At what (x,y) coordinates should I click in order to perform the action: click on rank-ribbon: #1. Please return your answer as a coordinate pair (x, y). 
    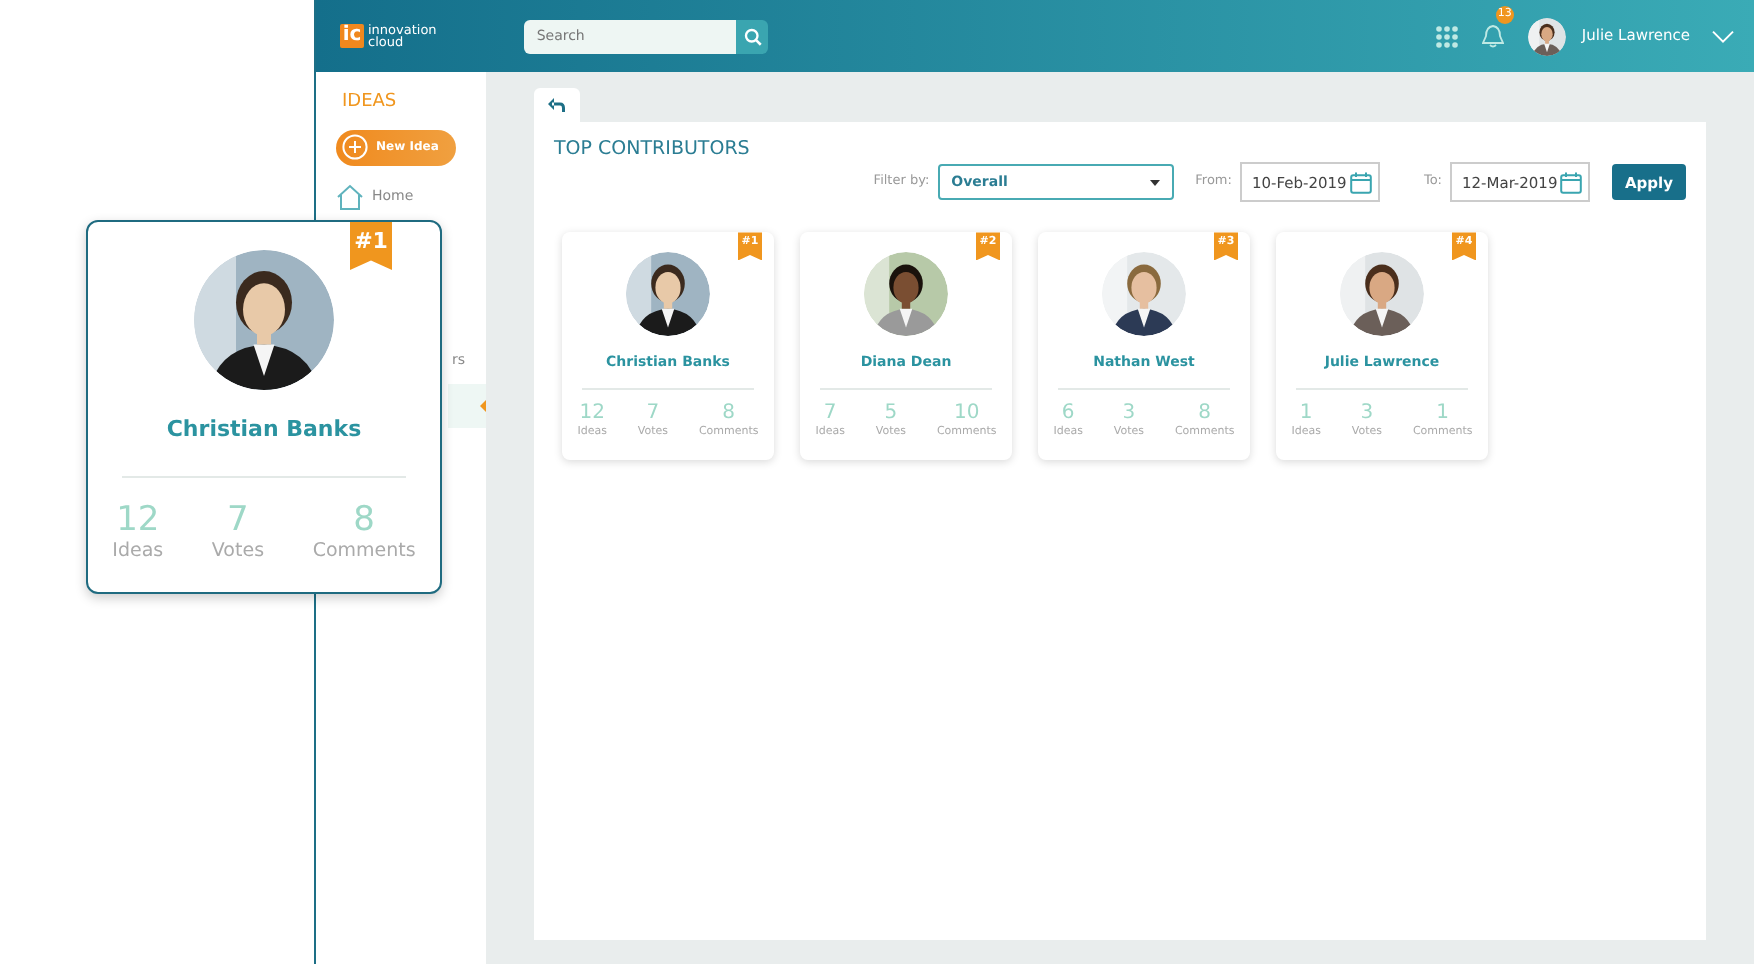
    Looking at the image, I should click on (371, 246).